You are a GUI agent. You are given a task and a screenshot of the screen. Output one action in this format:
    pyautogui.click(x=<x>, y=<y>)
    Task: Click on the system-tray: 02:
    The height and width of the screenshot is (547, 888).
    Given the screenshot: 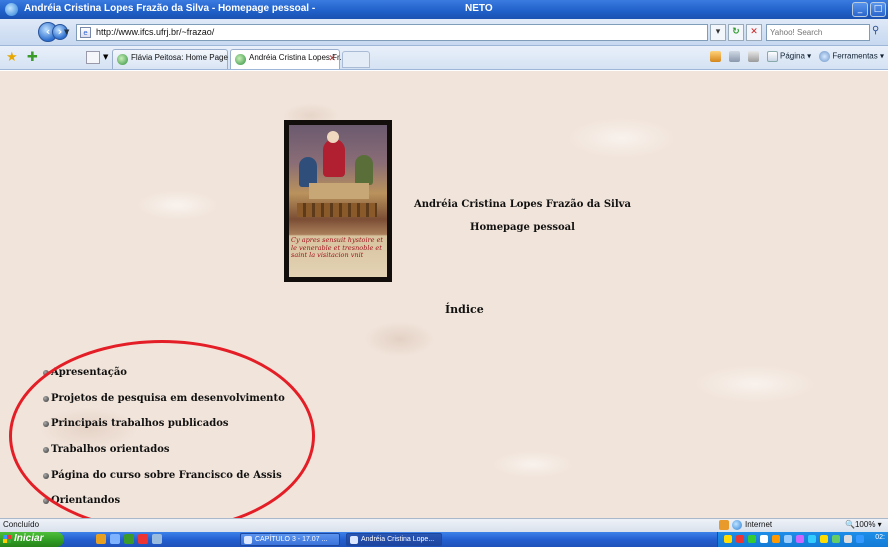 What is the action you would take?
    pyautogui.click(x=802, y=539)
    